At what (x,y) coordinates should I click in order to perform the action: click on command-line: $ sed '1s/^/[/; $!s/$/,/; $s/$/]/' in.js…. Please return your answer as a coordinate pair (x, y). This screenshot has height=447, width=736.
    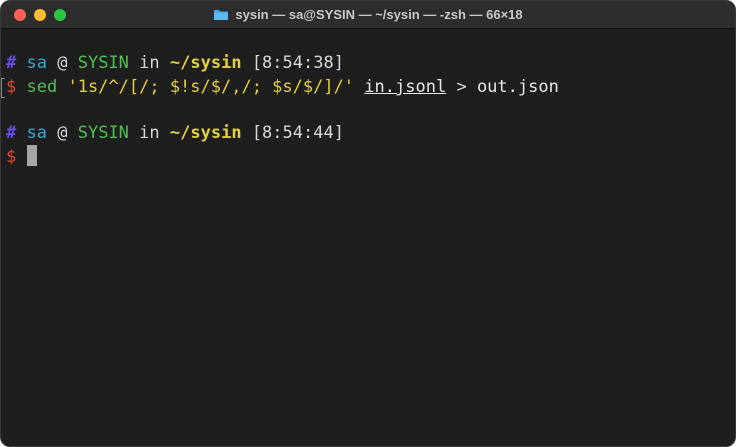
    Looking at the image, I should click on (282, 87).